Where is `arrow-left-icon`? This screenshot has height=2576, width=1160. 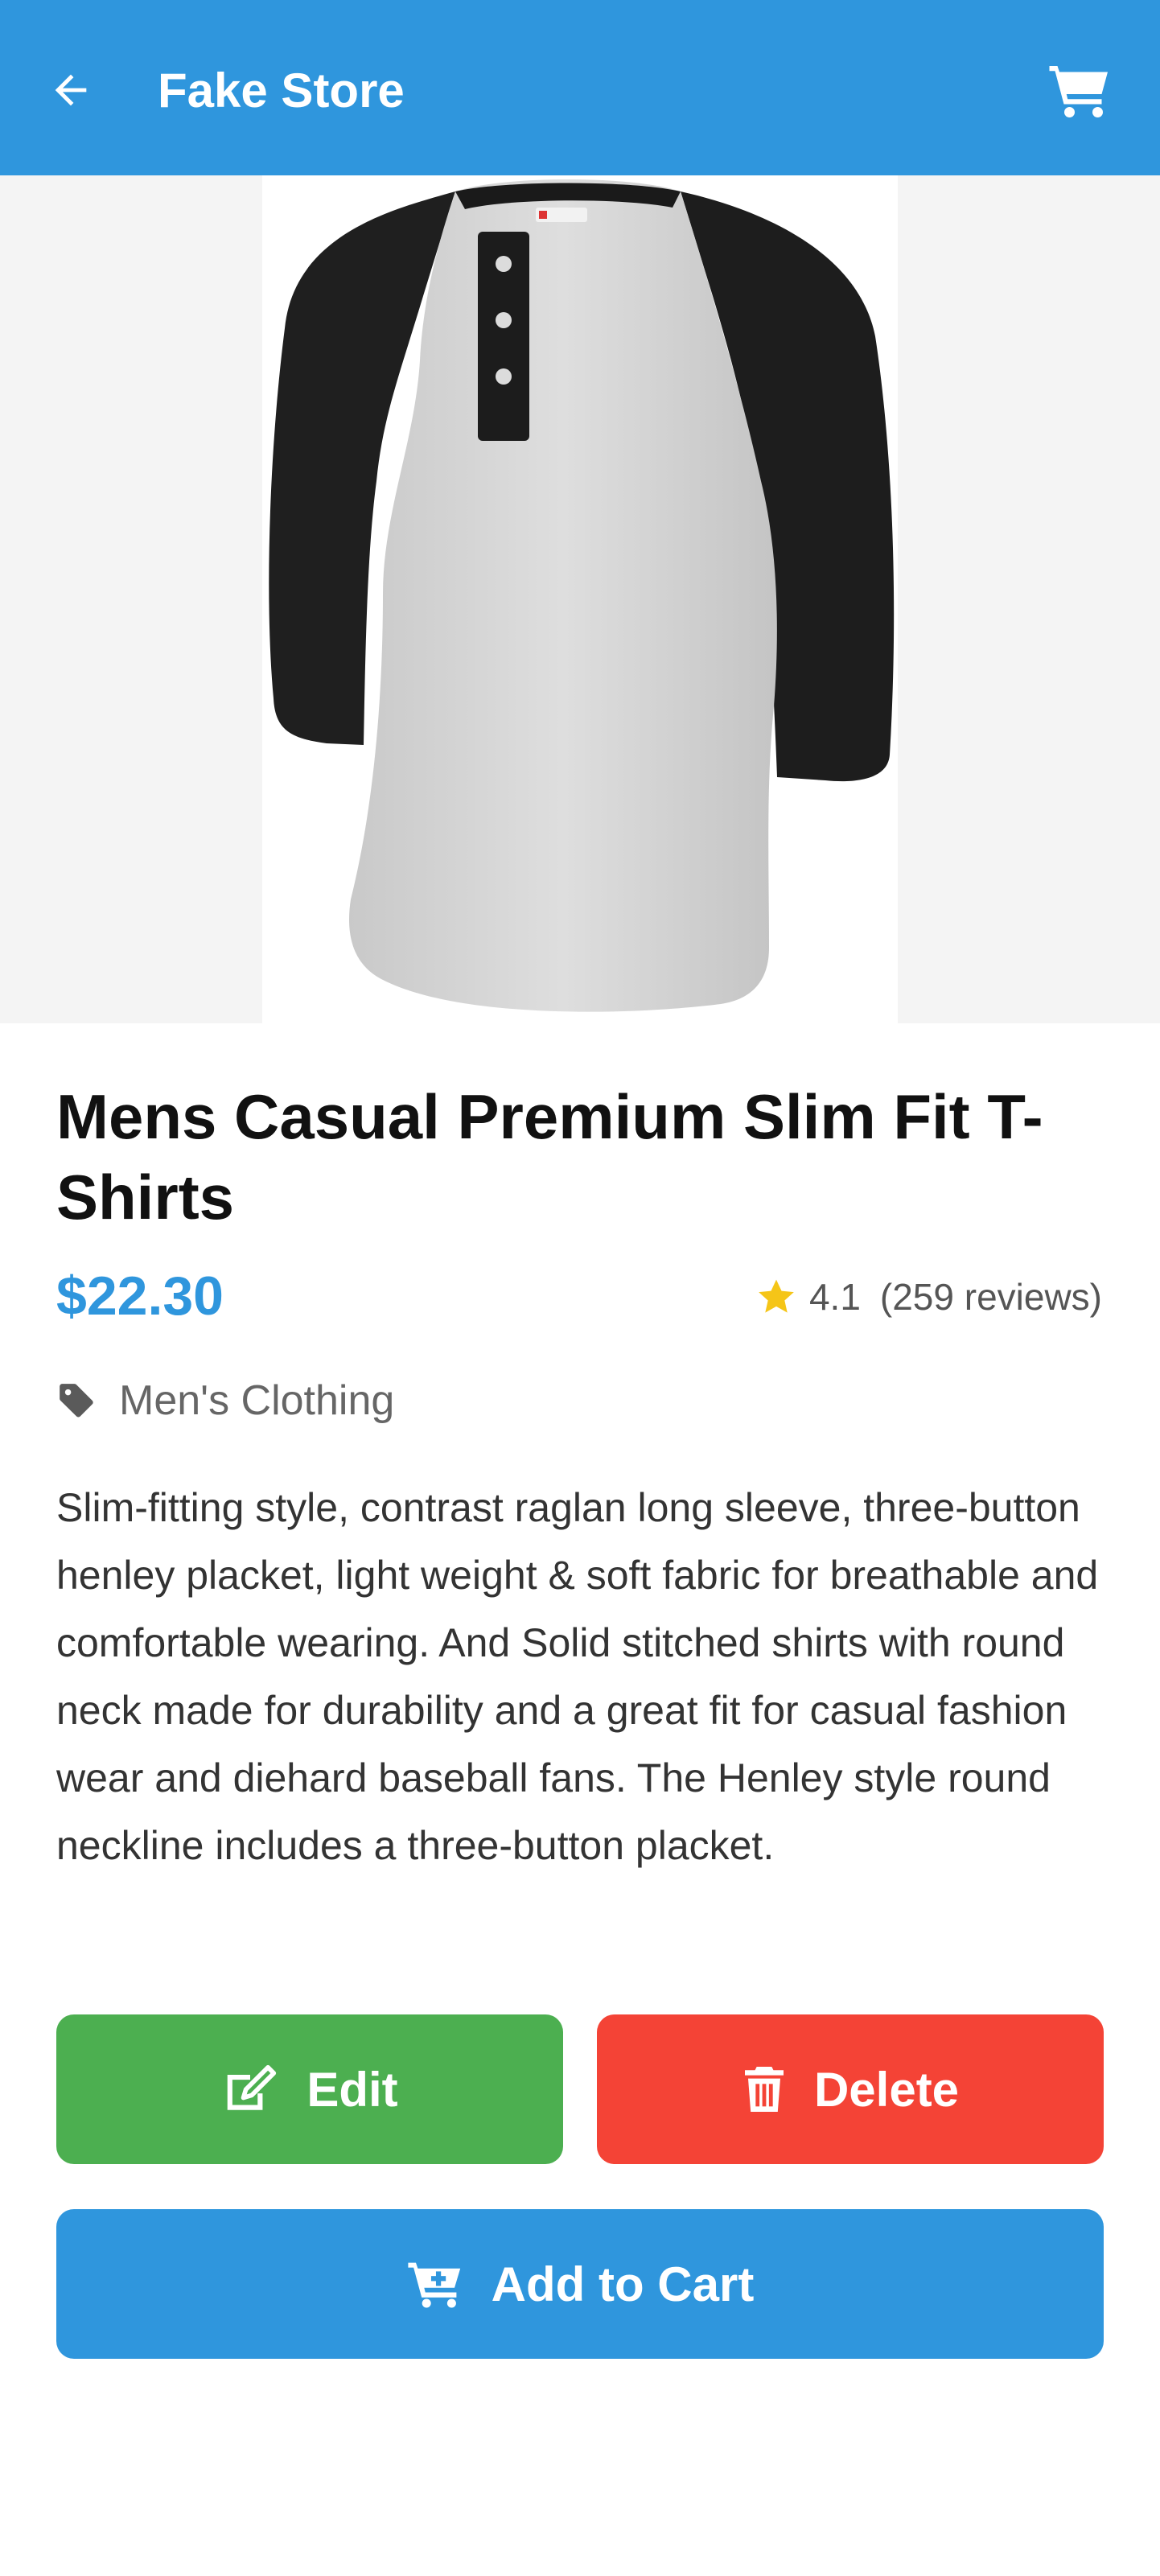 arrow-left-icon is located at coordinates (71, 90).